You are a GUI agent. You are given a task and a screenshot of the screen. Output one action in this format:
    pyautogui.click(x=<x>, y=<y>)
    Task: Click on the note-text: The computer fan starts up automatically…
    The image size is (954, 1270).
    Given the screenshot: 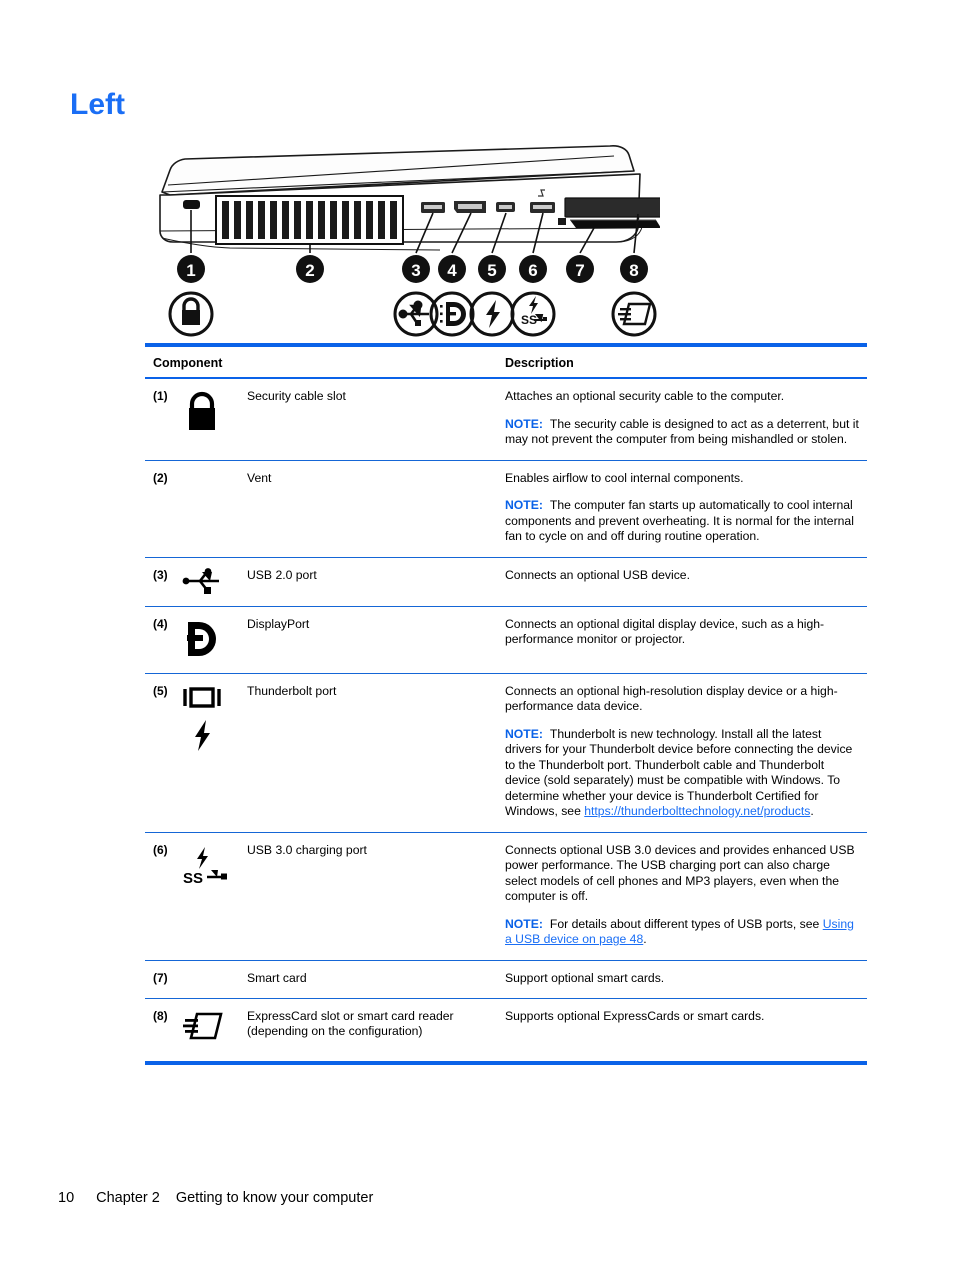 What is the action you would take?
    pyautogui.click(x=679, y=520)
    